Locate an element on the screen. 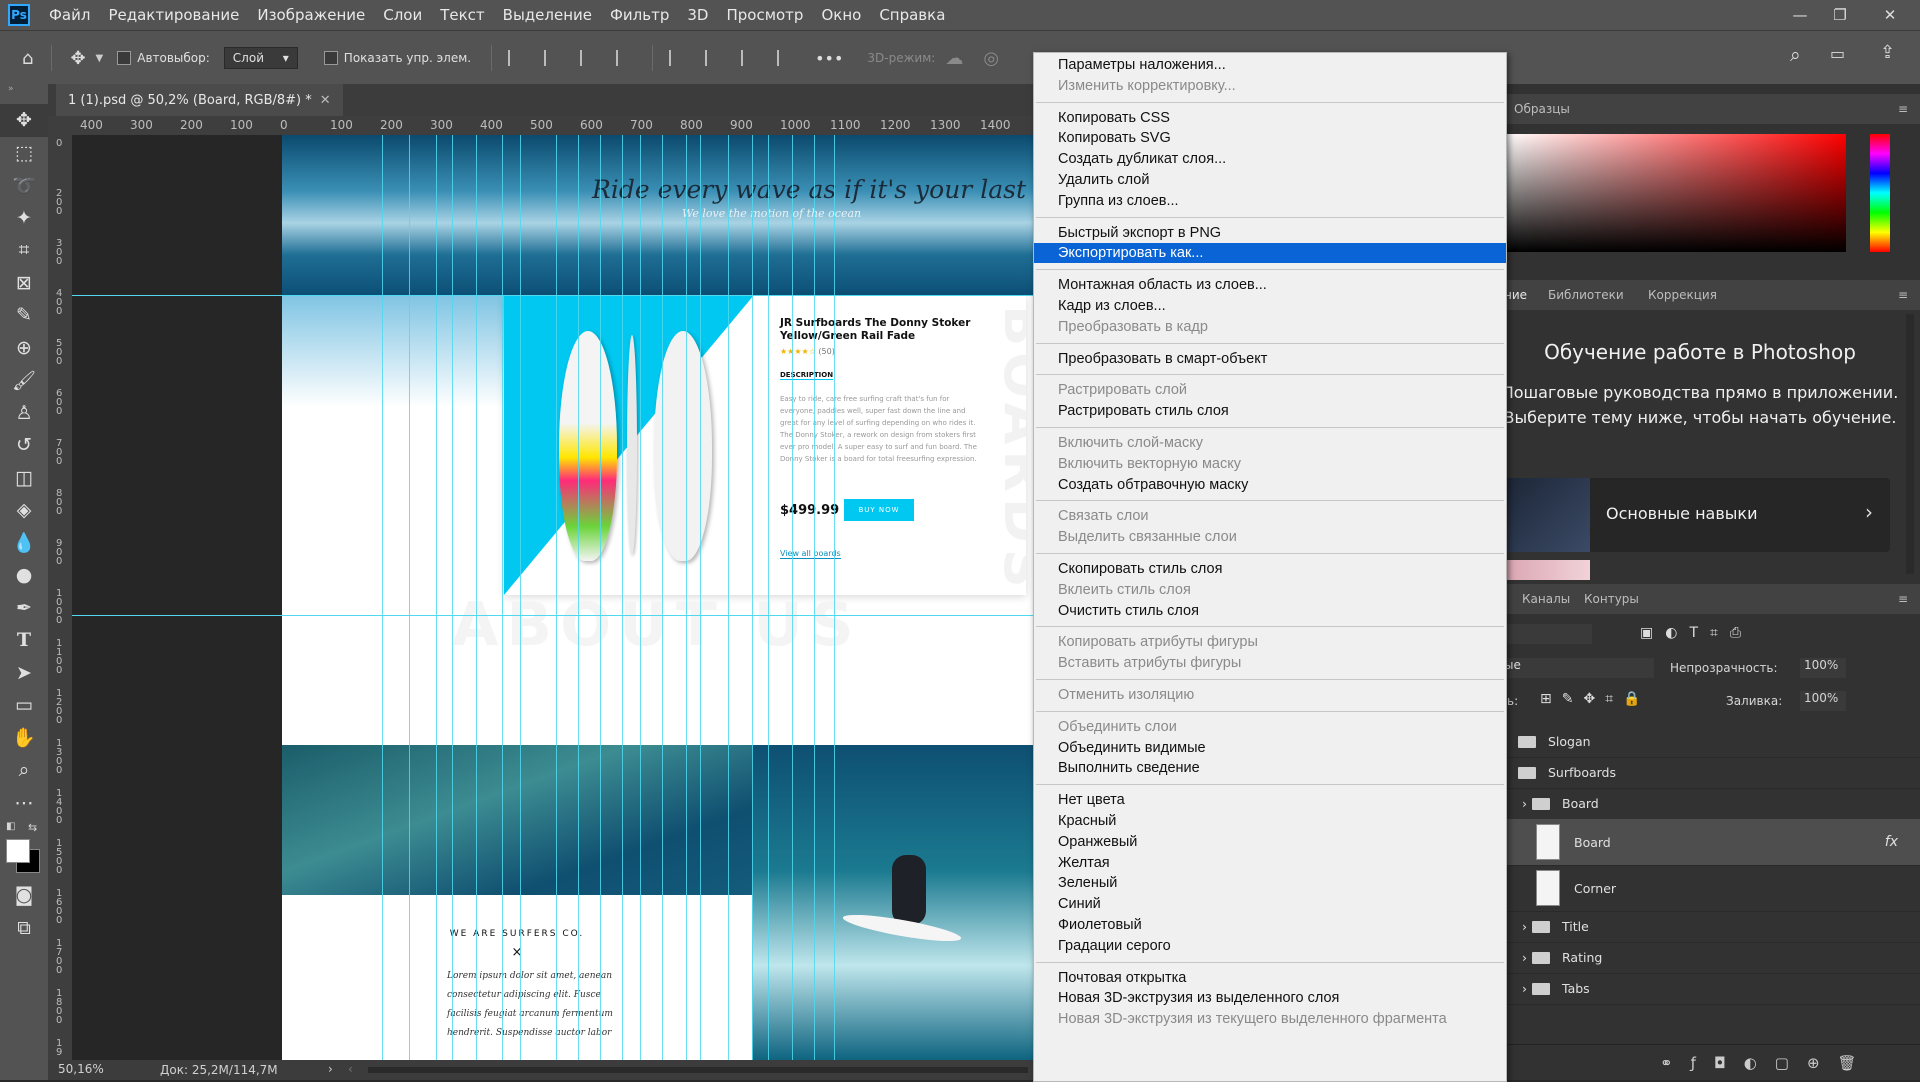 The height and width of the screenshot is (1082, 1920). menu-item: Редактирование is located at coordinates (173, 15).